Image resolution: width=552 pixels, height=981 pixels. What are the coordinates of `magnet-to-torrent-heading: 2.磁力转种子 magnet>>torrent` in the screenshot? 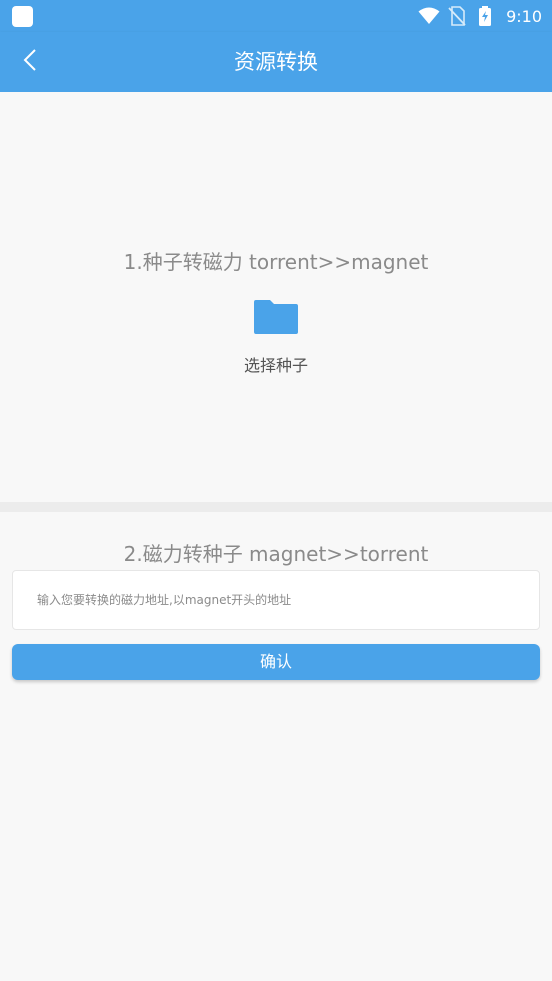 It's located at (276, 554).